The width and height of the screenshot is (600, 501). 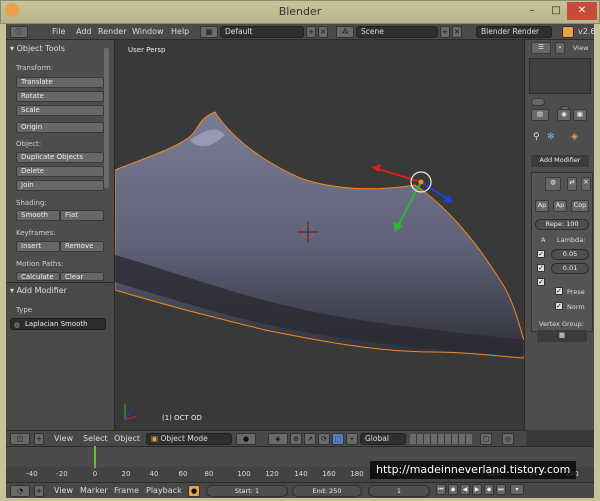 What do you see at coordinates (338, 439) in the screenshot?
I see `scale-manipulator-icon: ⬚` at bounding box center [338, 439].